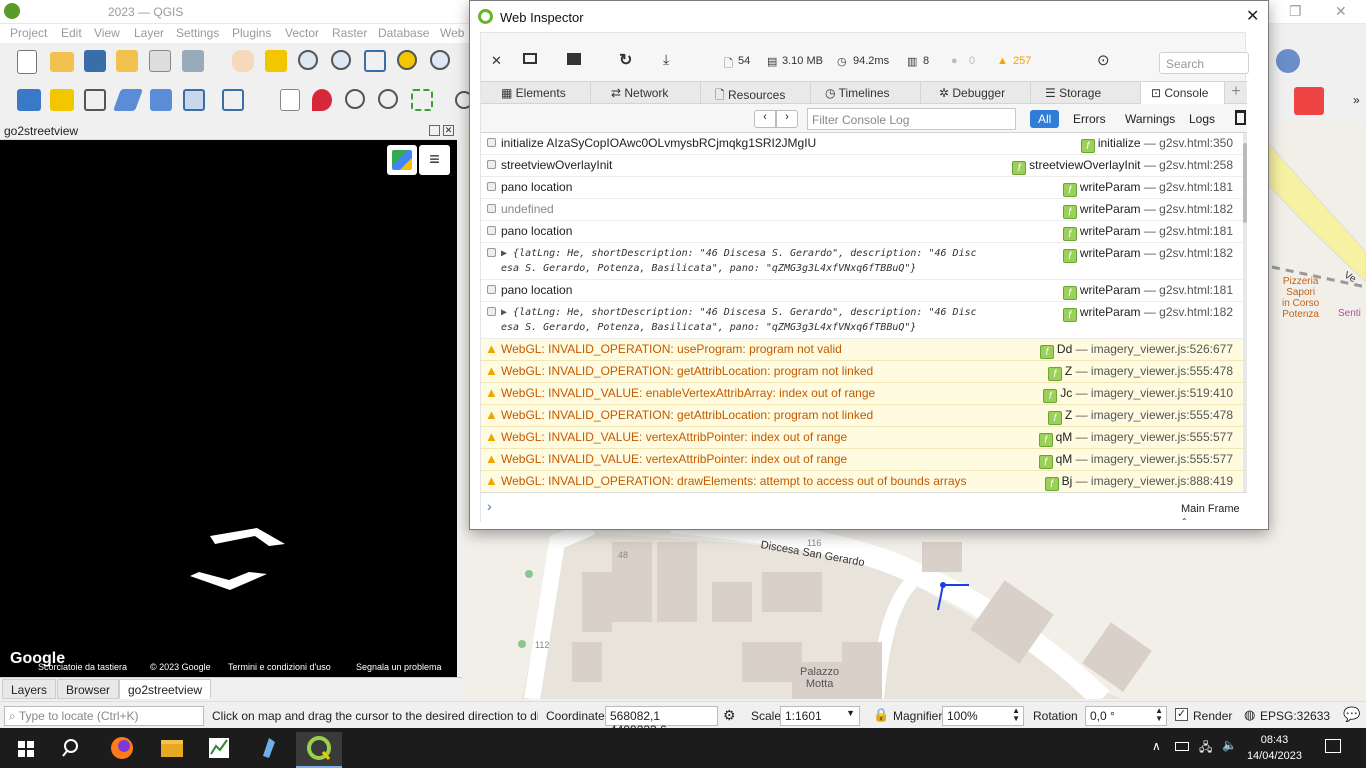  Describe the element at coordinates (349, 33) in the screenshot. I see `menu-raster: Raster` at that location.